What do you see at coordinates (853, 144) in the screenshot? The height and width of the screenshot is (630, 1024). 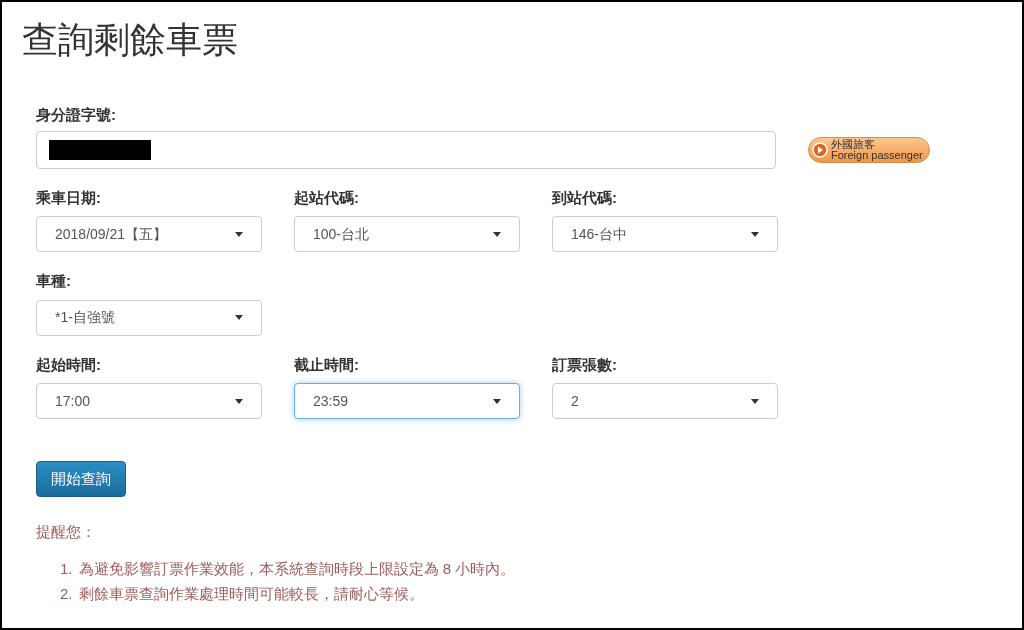 I see `button-label-chinese: 外國旅客` at bounding box center [853, 144].